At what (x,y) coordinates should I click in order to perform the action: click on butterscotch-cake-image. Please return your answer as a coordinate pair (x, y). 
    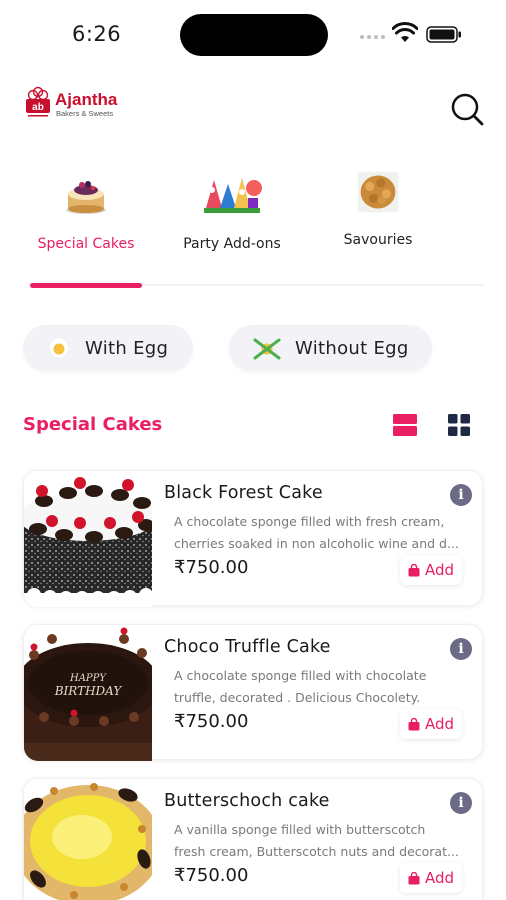
    Looking at the image, I should click on (88, 839).